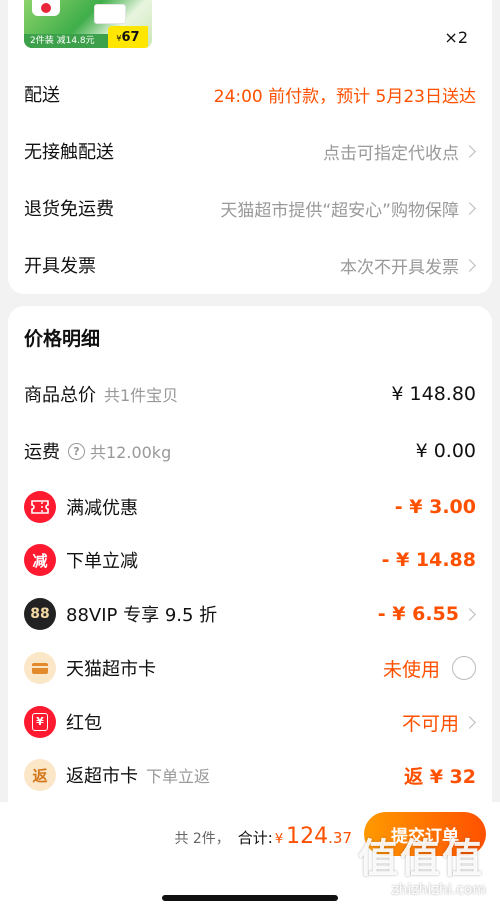  Describe the element at coordinates (40, 775) in the screenshot. I see `cashback-icon: 返` at that location.